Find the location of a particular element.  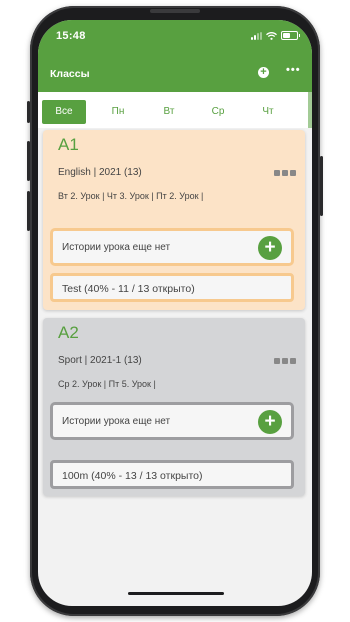

day-filter-tabs: Все Пн Вт Ср Чт is located at coordinates (175, 110).